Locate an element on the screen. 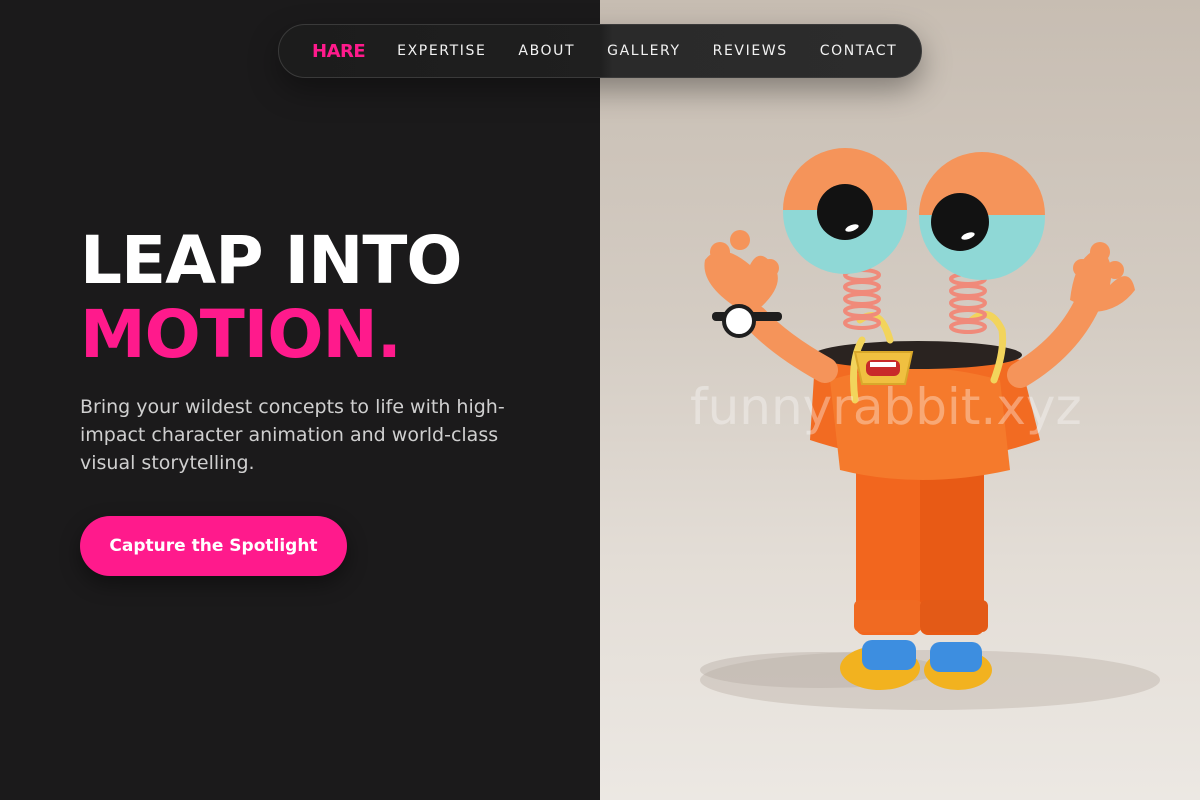  headline-line-2: MOTION. is located at coordinates (241, 334).